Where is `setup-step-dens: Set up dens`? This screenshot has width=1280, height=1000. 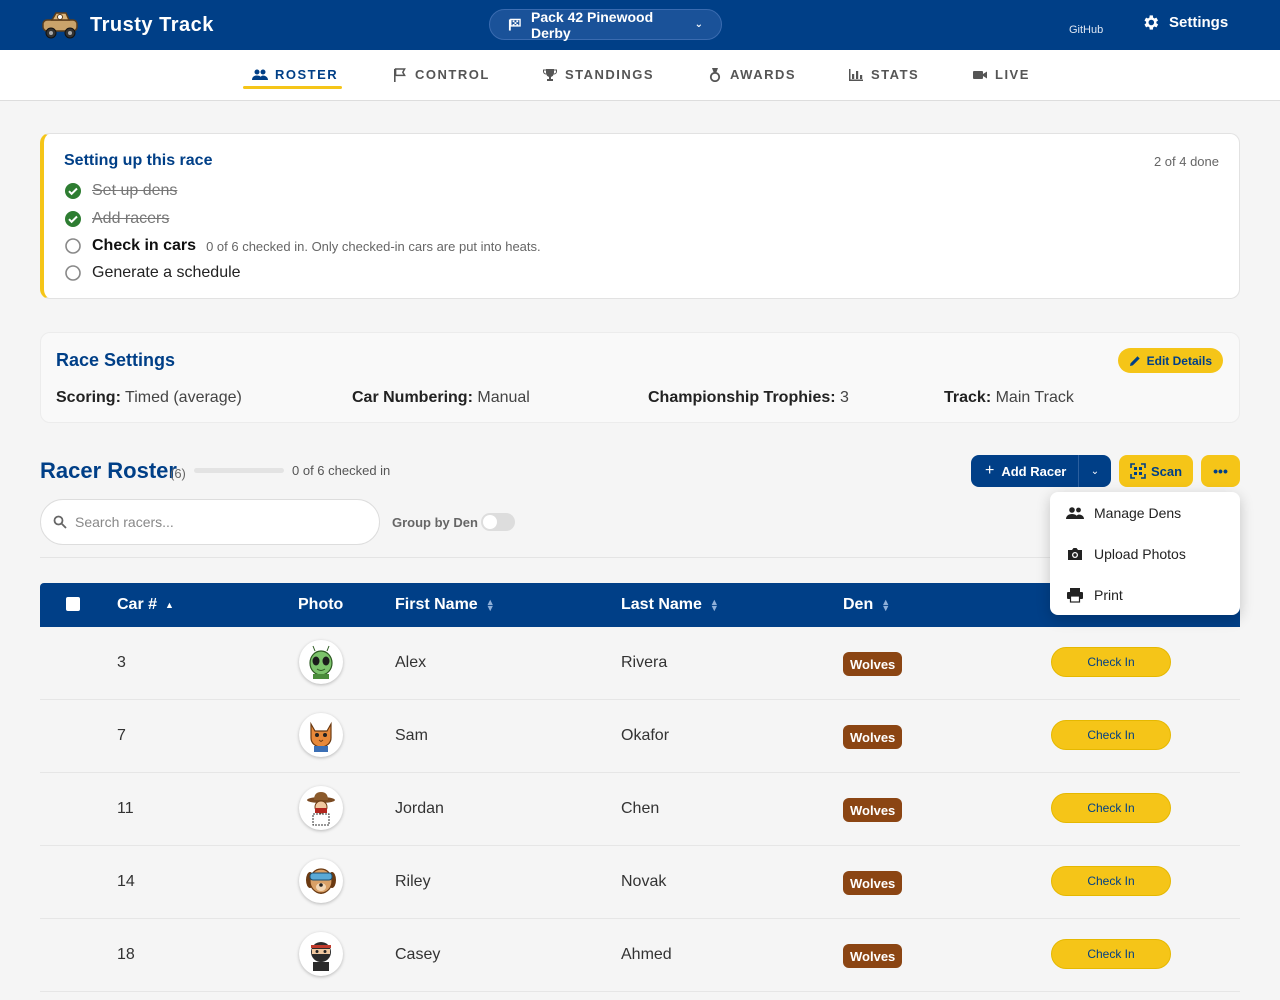 setup-step-dens: Set up dens is located at coordinates (120, 191).